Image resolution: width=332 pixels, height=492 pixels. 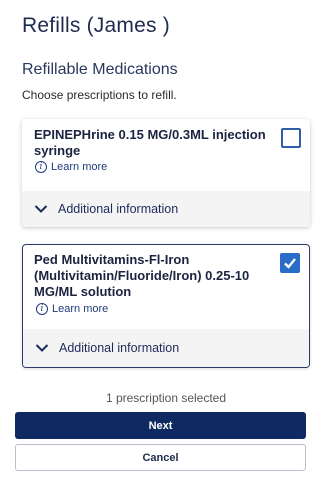 What do you see at coordinates (96, 25) in the screenshot?
I see `page-title: Refills (James )` at bounding box center [96, 25].